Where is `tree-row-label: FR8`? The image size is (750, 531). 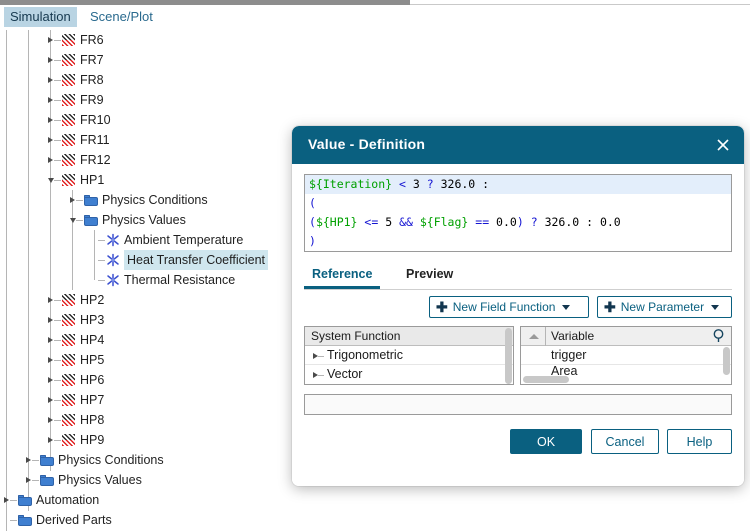
tree-row-label: FR8 is located at coordinates (92, 80).